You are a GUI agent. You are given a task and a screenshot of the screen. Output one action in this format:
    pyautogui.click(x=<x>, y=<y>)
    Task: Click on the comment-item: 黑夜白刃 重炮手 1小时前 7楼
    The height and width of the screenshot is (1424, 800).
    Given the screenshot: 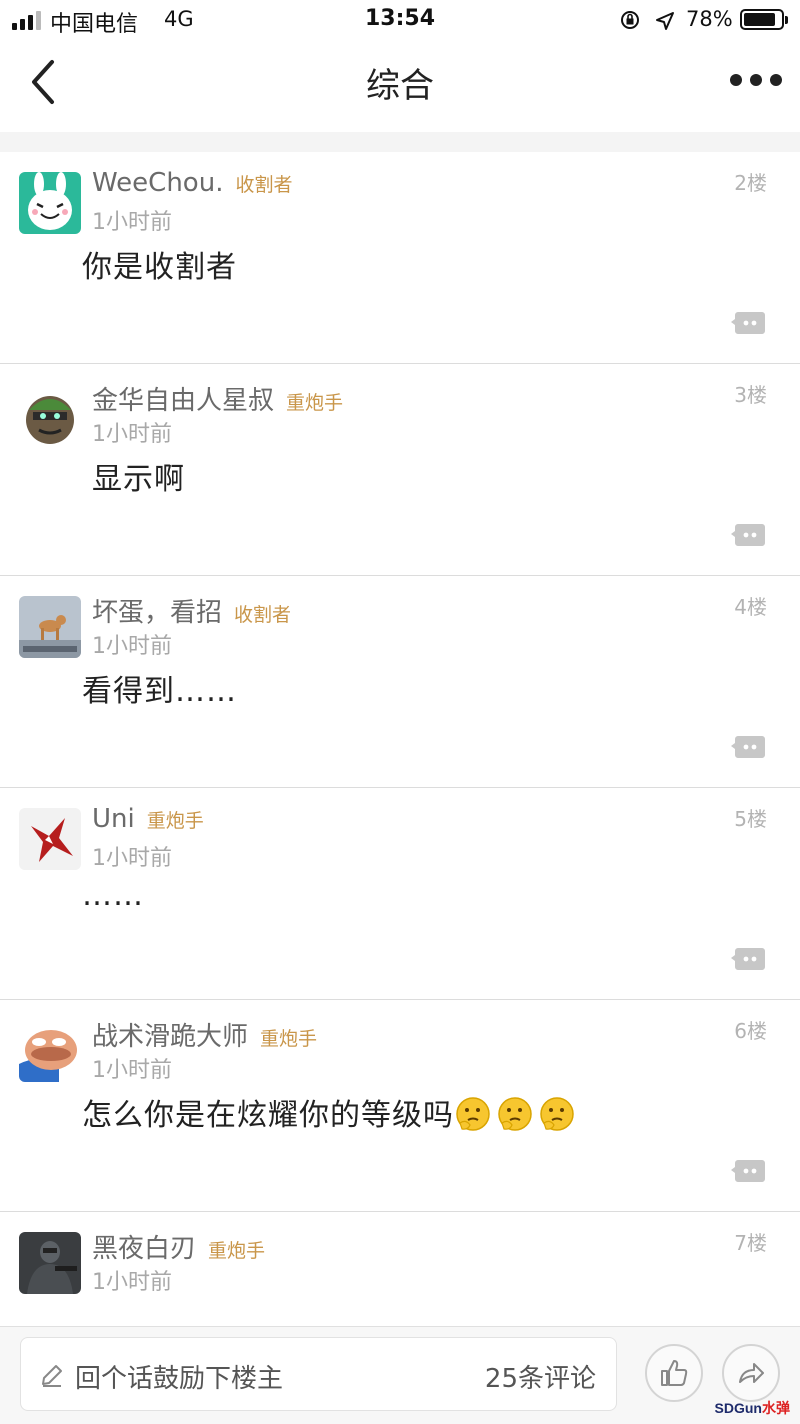 What is the action you would take?
    pyautogui.click(x=400, y=1272)
    